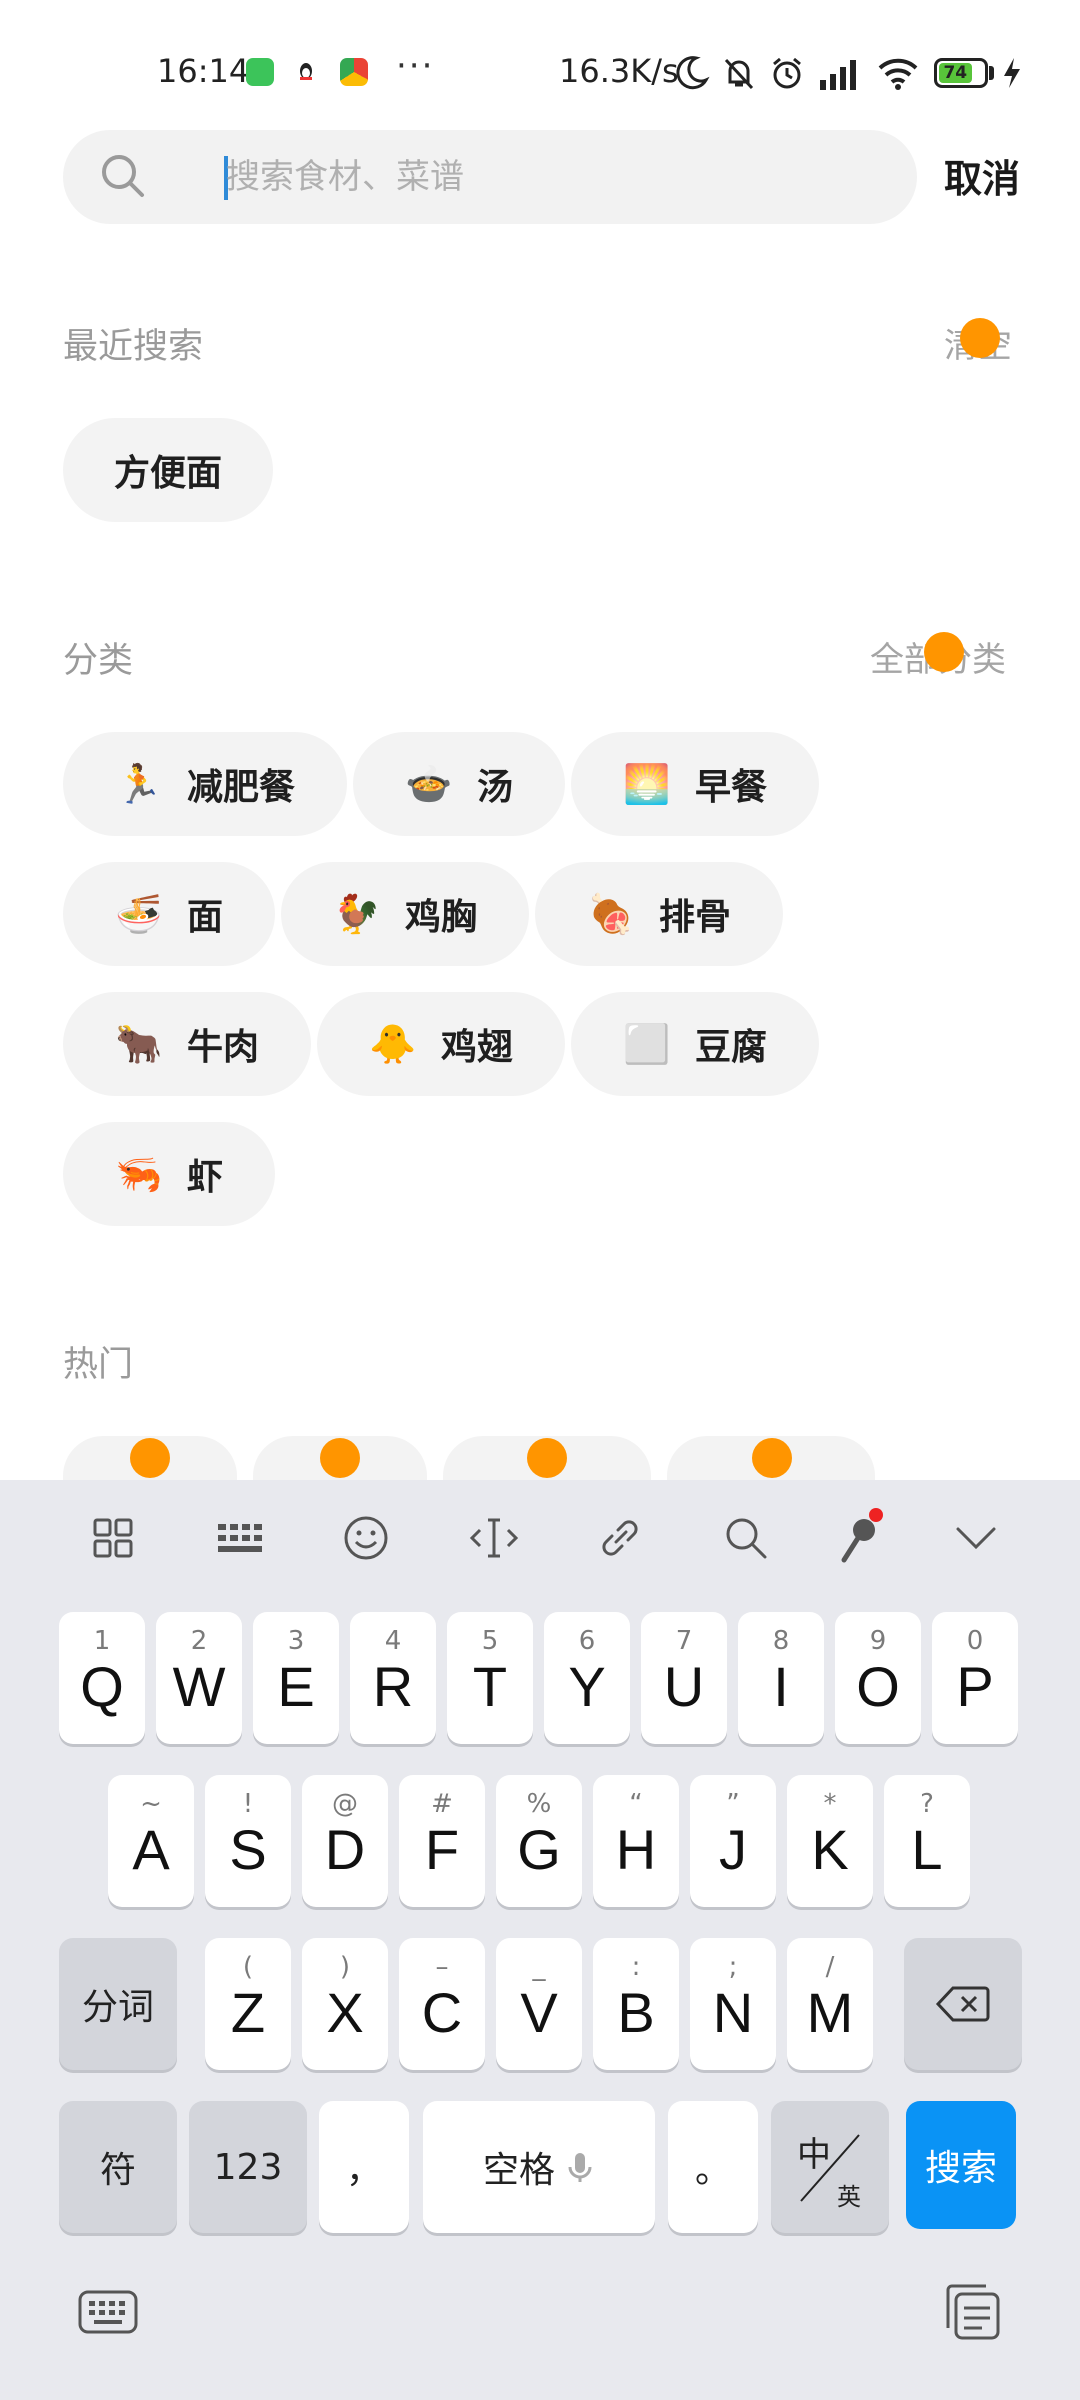  I want to click on comma-key: ，, so click(364, 2167).